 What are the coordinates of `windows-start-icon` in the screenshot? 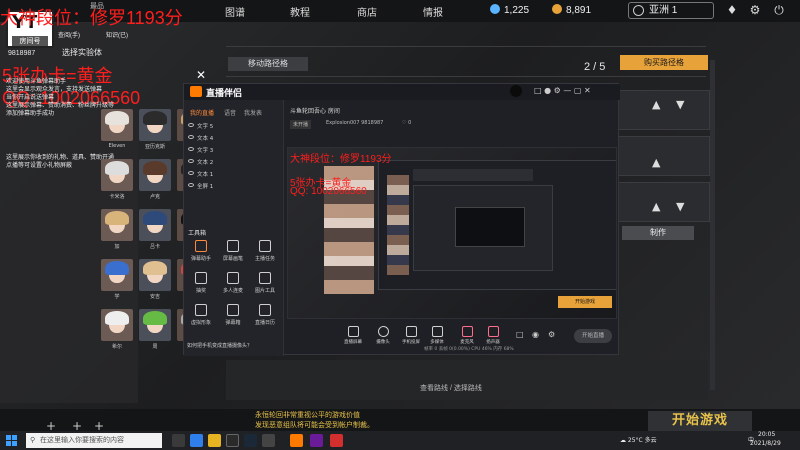 It's located at (11, 440).